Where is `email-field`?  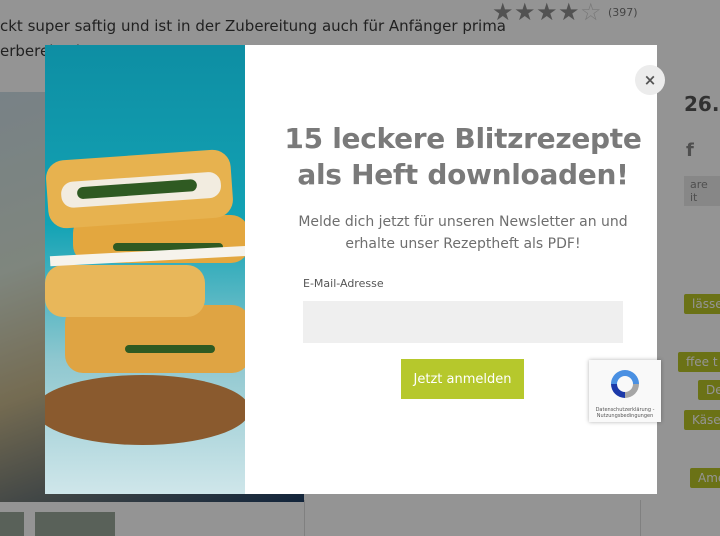
email-field is located at coordinates (463, 322).